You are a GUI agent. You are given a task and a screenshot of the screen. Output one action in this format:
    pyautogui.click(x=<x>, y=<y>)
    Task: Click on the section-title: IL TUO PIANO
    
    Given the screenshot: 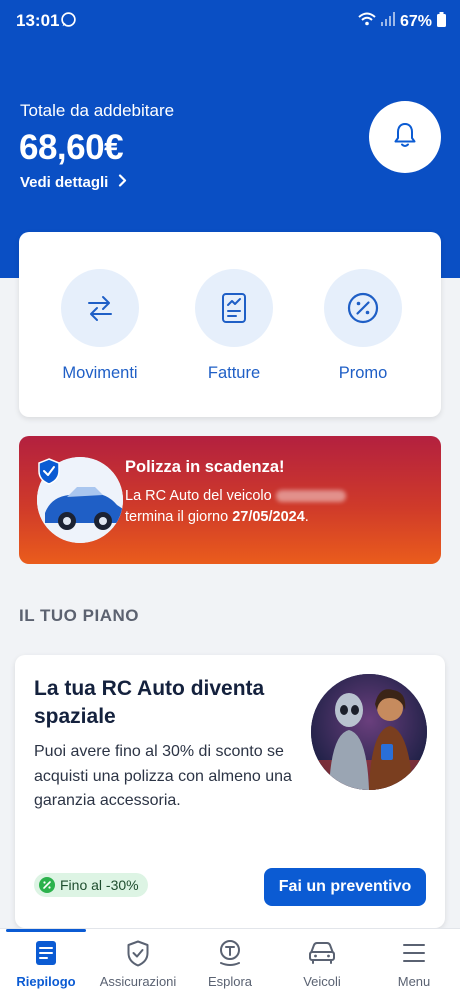 What is the action you would take?
    pyautogui.click(x=79, y=615)
    